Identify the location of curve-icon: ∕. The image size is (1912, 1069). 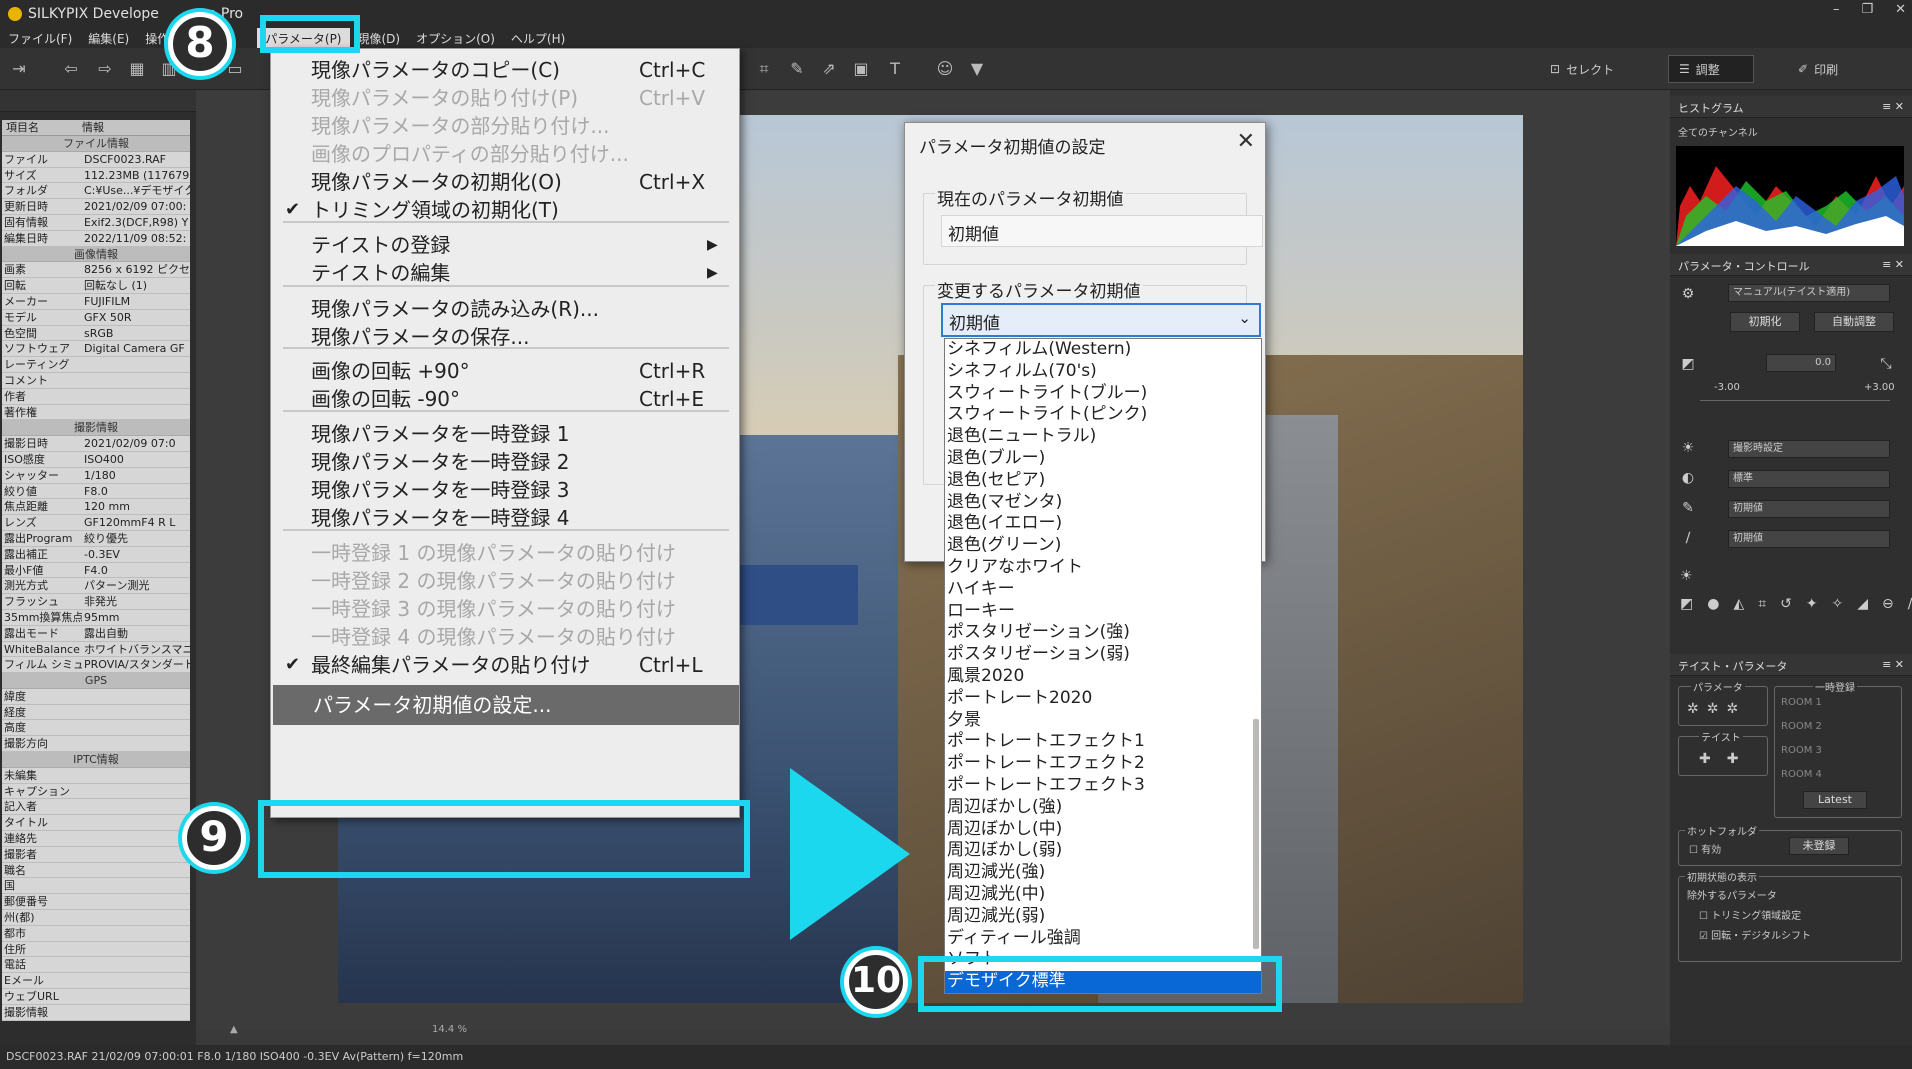
(1688, 538).